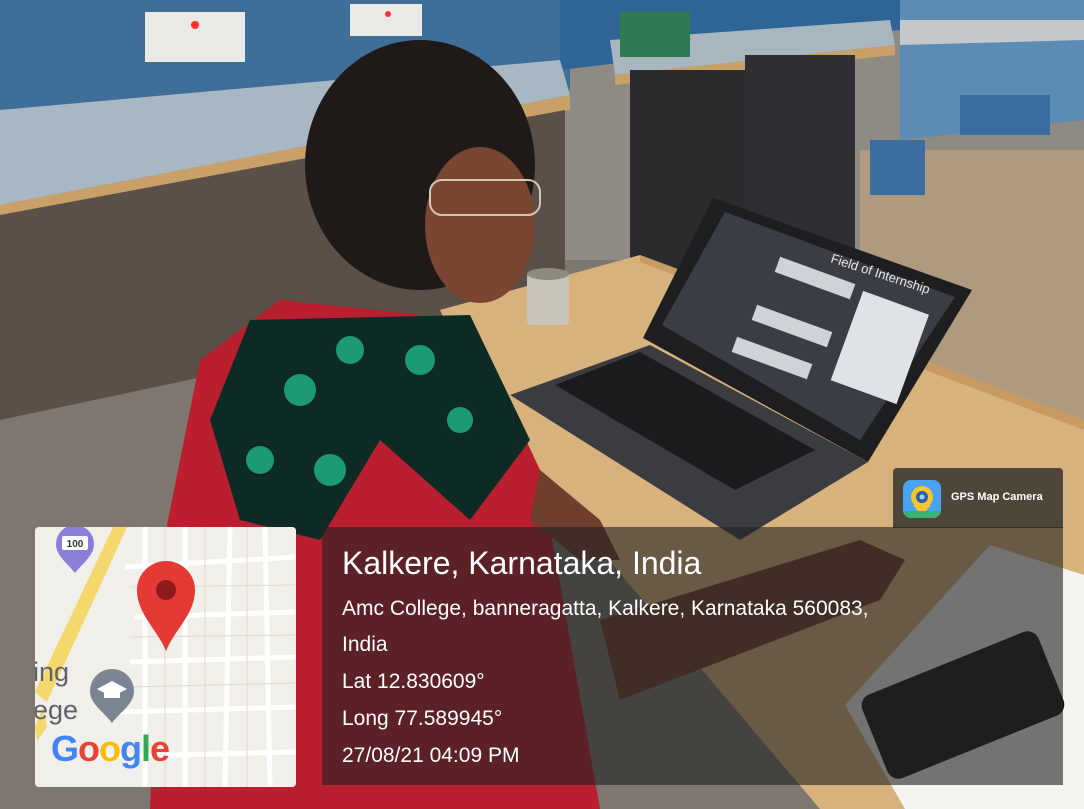 This screenshot has width=1084, height=809. What do you see at coordinates (365, 644) in the screenshot?
I see `address-line: India` at bounding box center [365, 644].